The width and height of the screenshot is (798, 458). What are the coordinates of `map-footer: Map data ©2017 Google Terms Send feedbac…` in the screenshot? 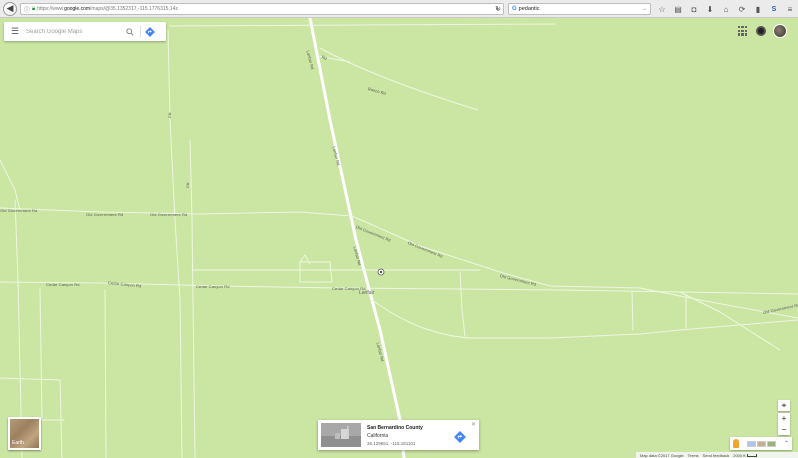 It's located at (717, 455).